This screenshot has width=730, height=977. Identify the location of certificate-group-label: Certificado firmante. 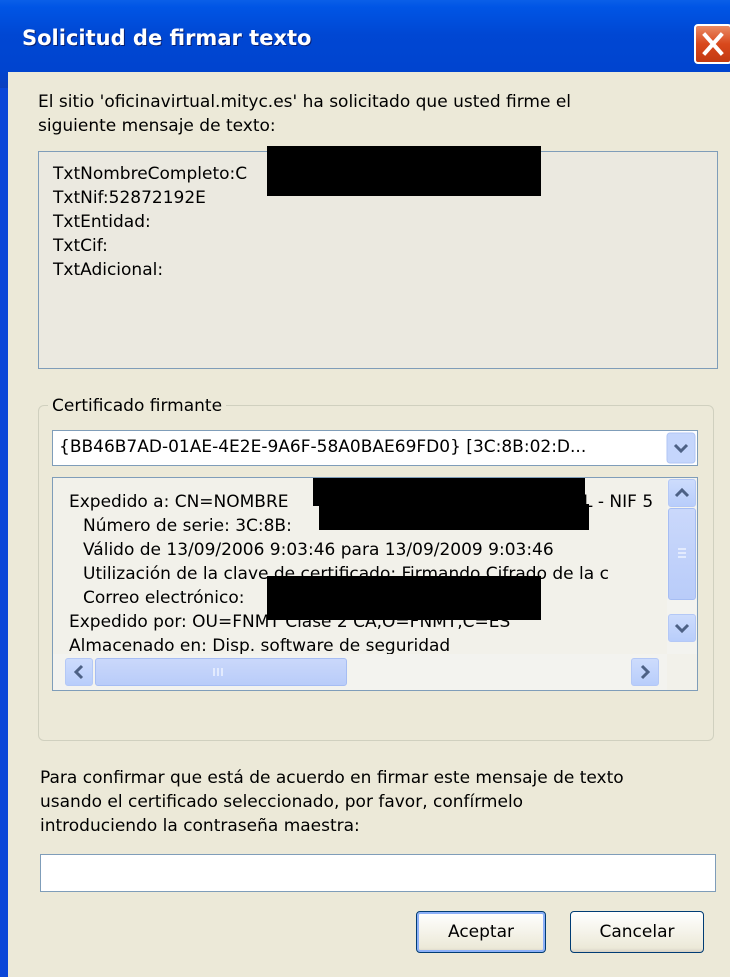
(137, 406).